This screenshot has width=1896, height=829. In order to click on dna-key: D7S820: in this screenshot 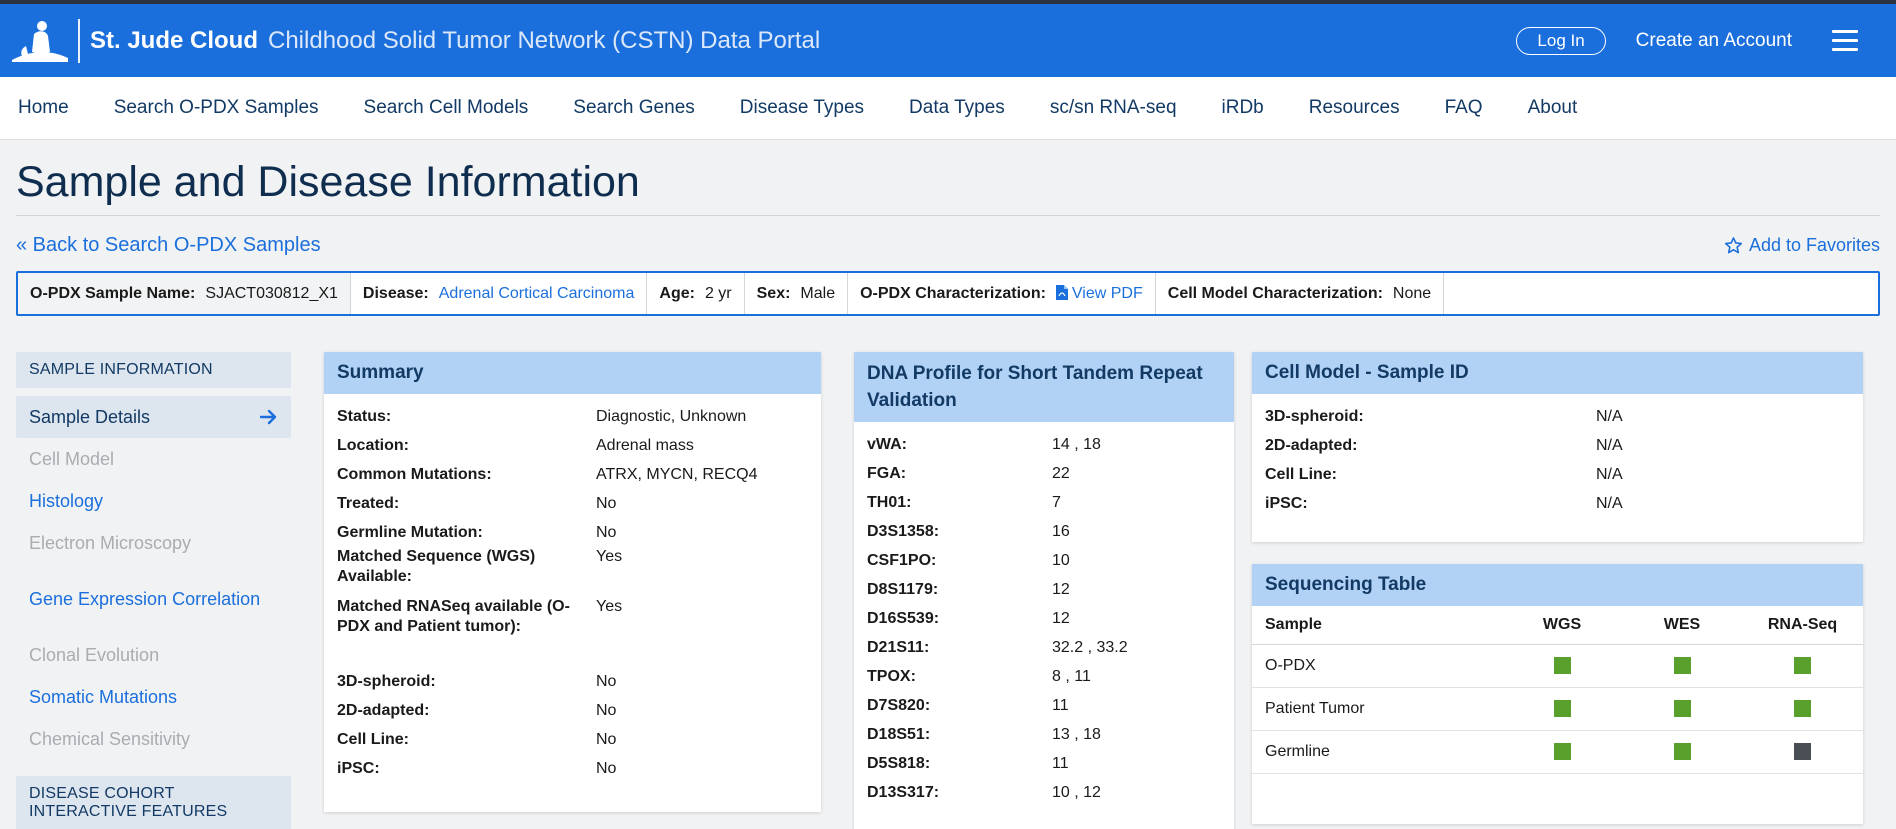, I will do `click(899, 705)`.